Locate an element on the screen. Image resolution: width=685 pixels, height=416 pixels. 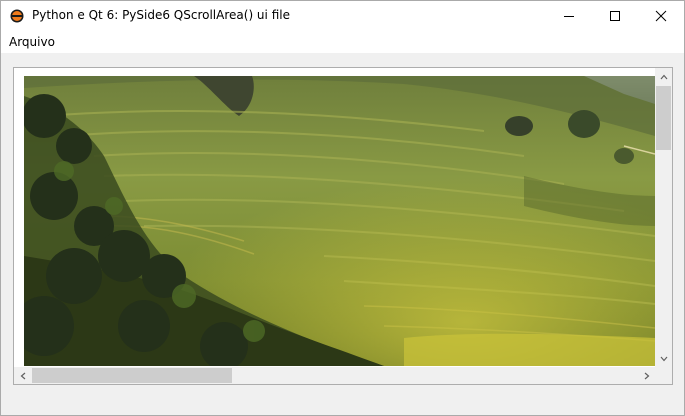
scroll-up-button is located at coordinates (663, 76).